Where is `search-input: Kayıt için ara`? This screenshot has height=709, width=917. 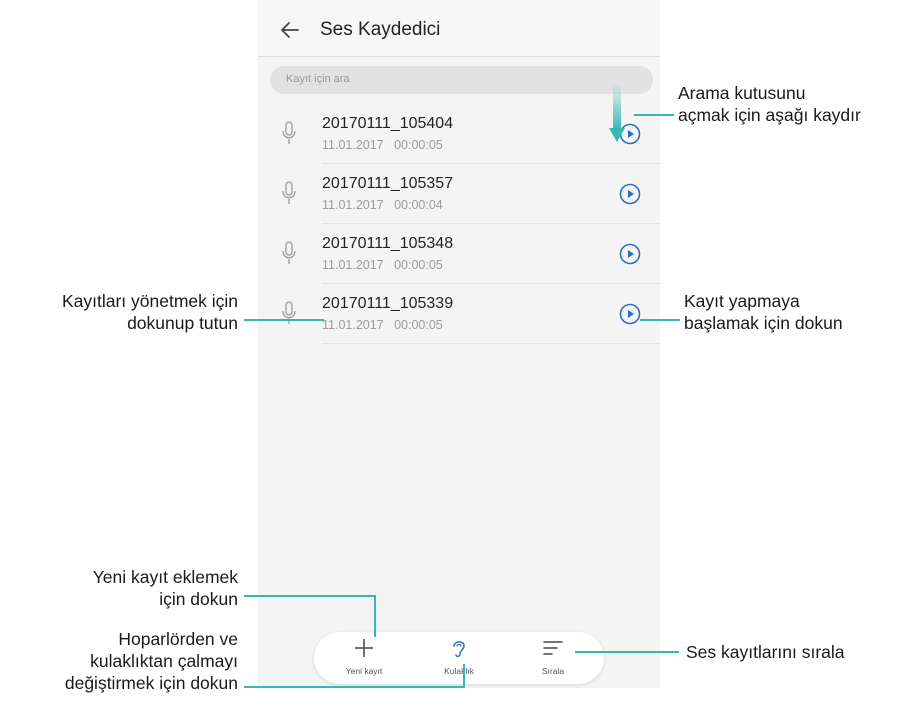 search-input: Kayıt için ara is located at coordinates (461, 80).